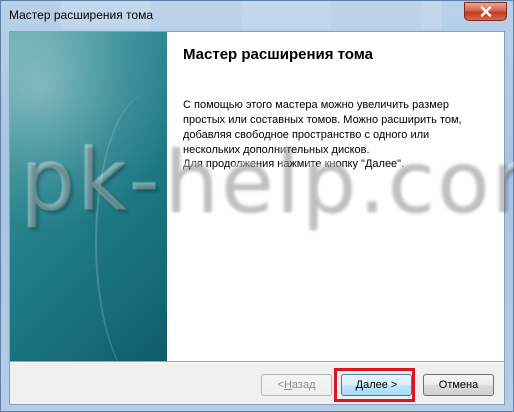 The width and height of the screenshot is (514, 412). What do you see at coordinates (303, 385) in the screenshot?
I see `back-button-rest: азад` at bounding box center [303, 385].